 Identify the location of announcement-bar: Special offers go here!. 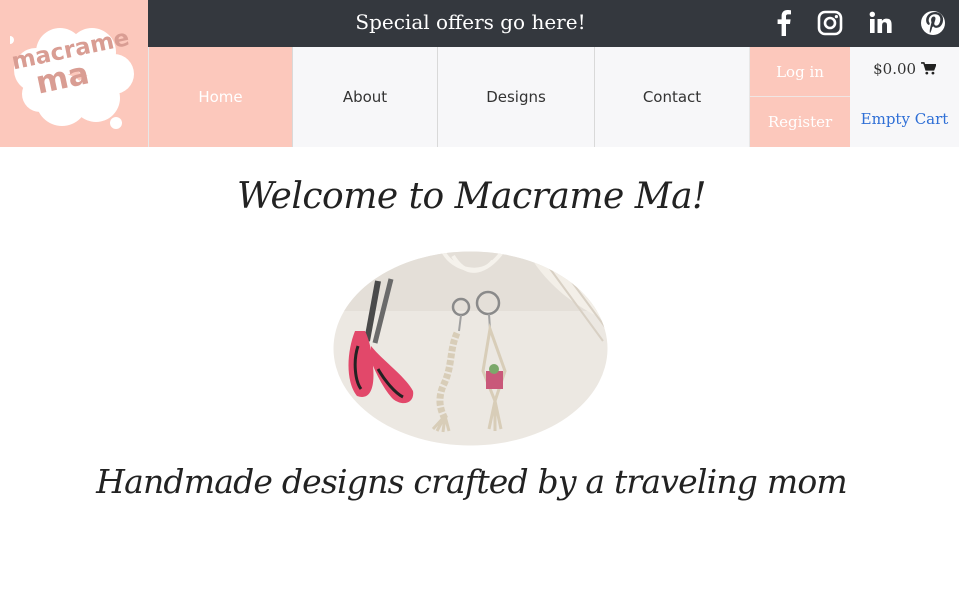
(553, 23).